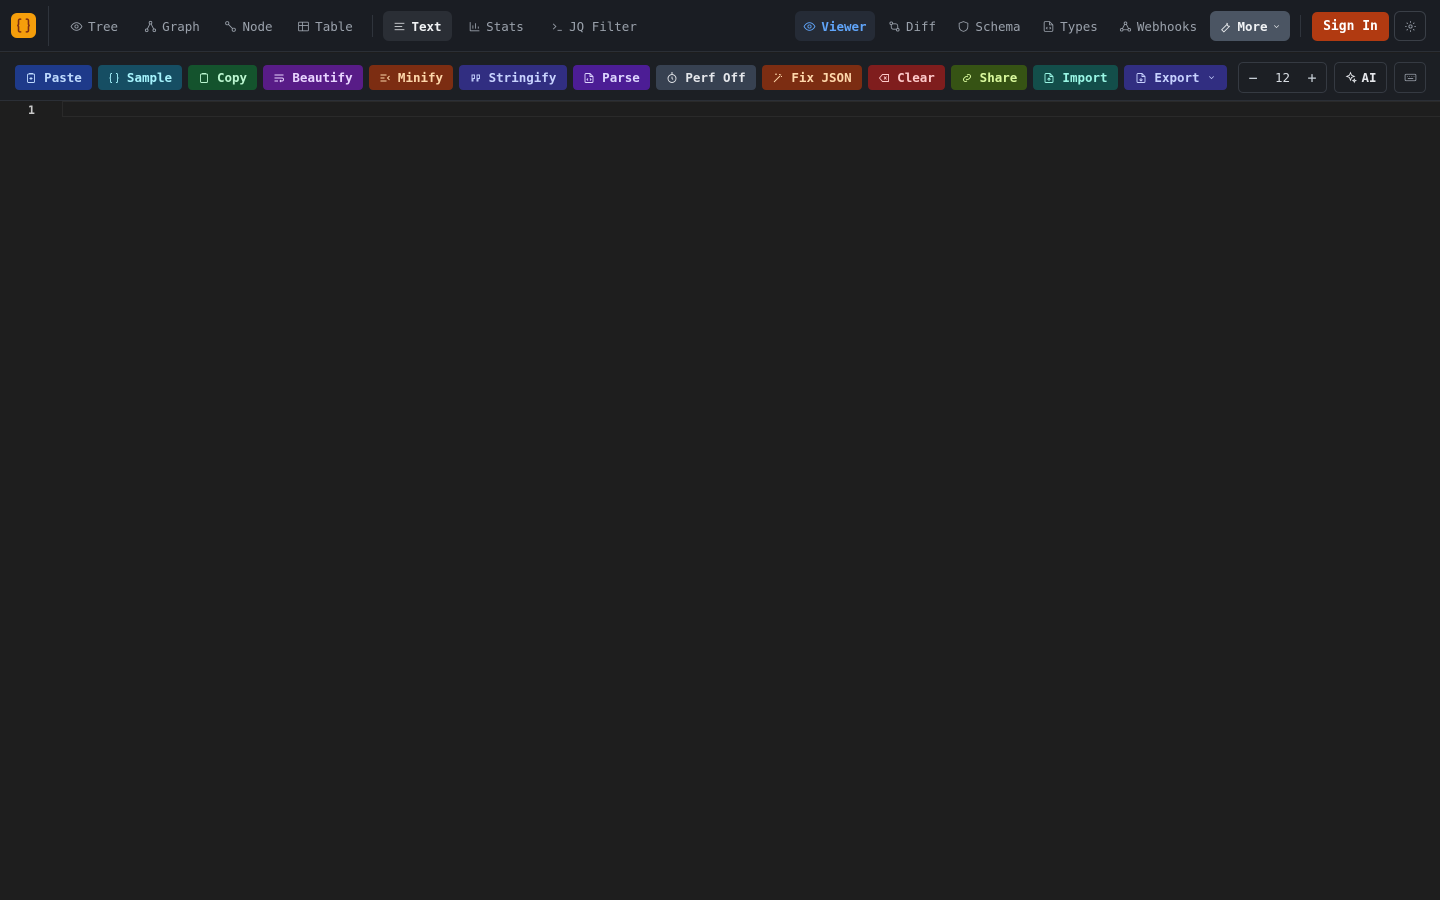  I want to click on tab-graph: Graph, so click(172, 26).